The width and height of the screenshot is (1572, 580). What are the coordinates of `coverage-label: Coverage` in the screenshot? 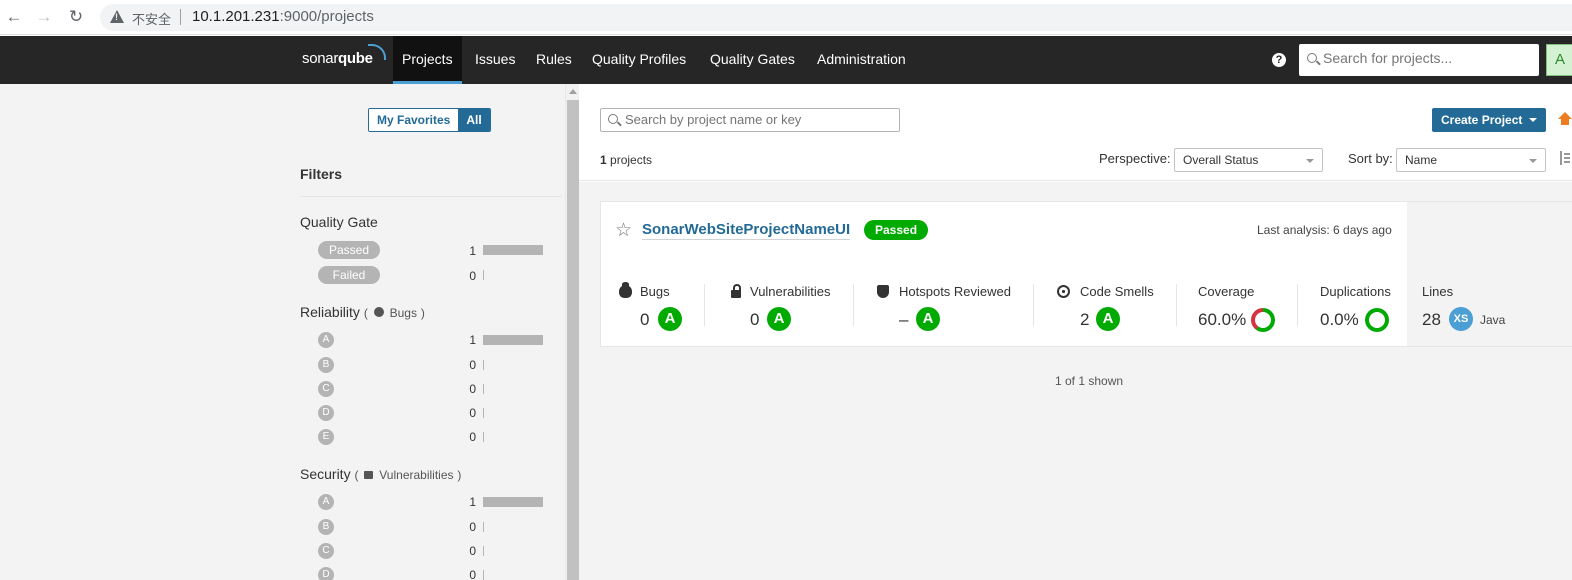 It's located at (1226, 291).